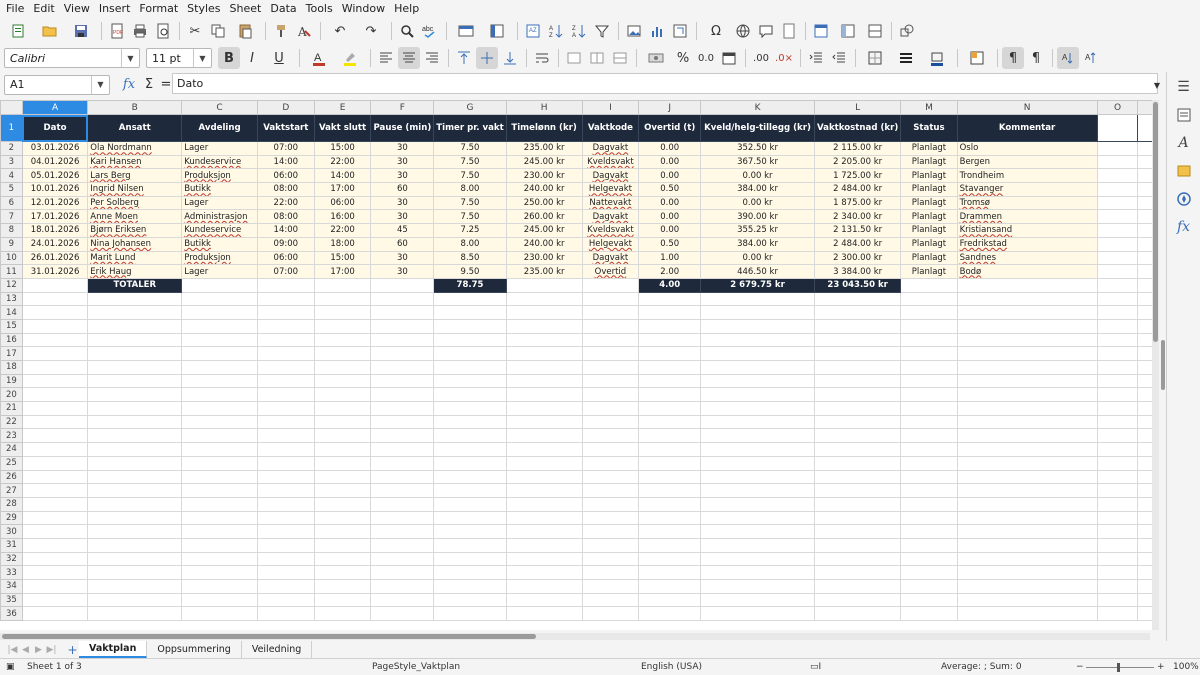  What do you see at coordinates (1027, 271) in the screenshot?
I see `cell: Bodø` at bounding box center [1027, 271].